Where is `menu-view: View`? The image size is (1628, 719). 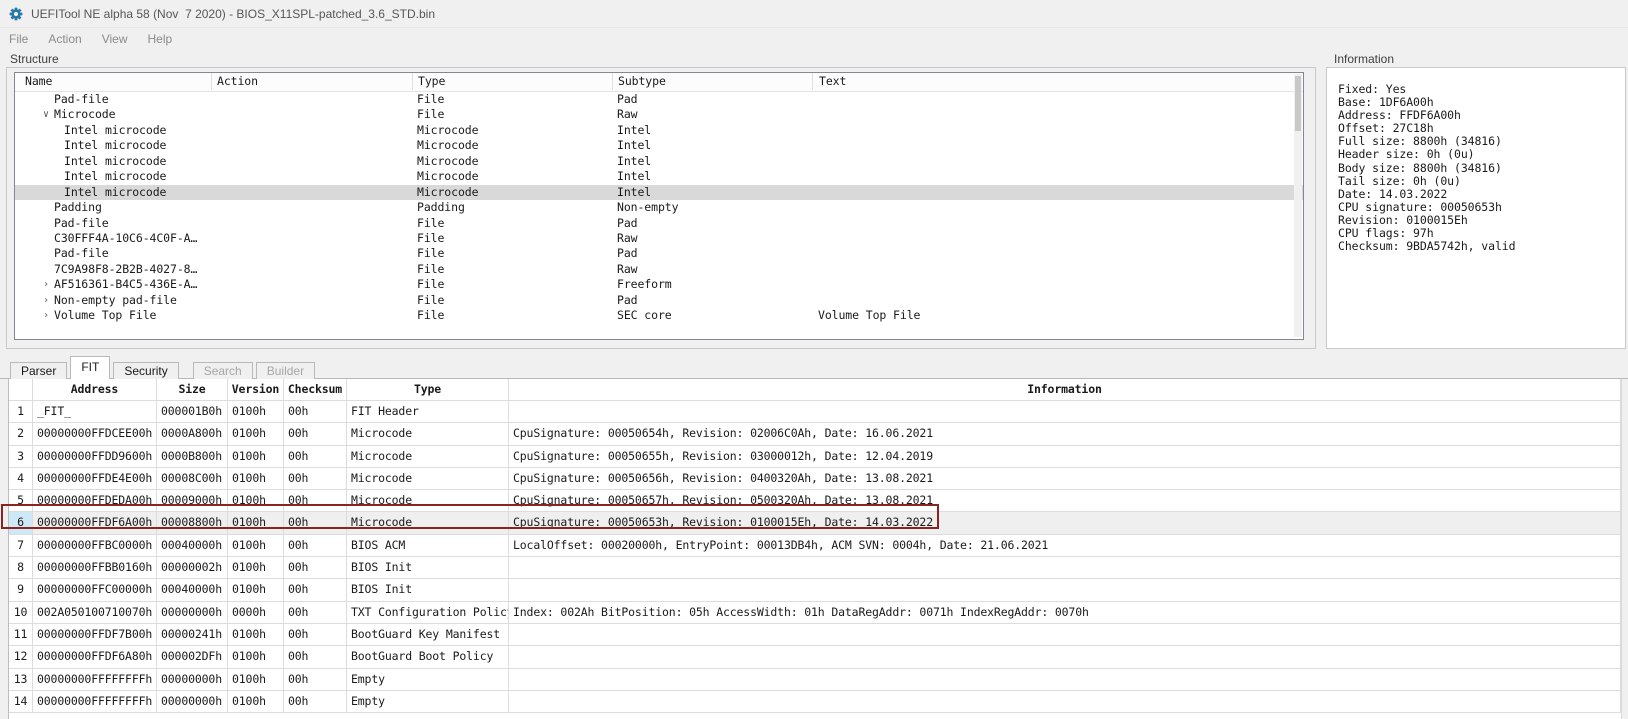 menu-view: View is located at coordinates (115, 39).